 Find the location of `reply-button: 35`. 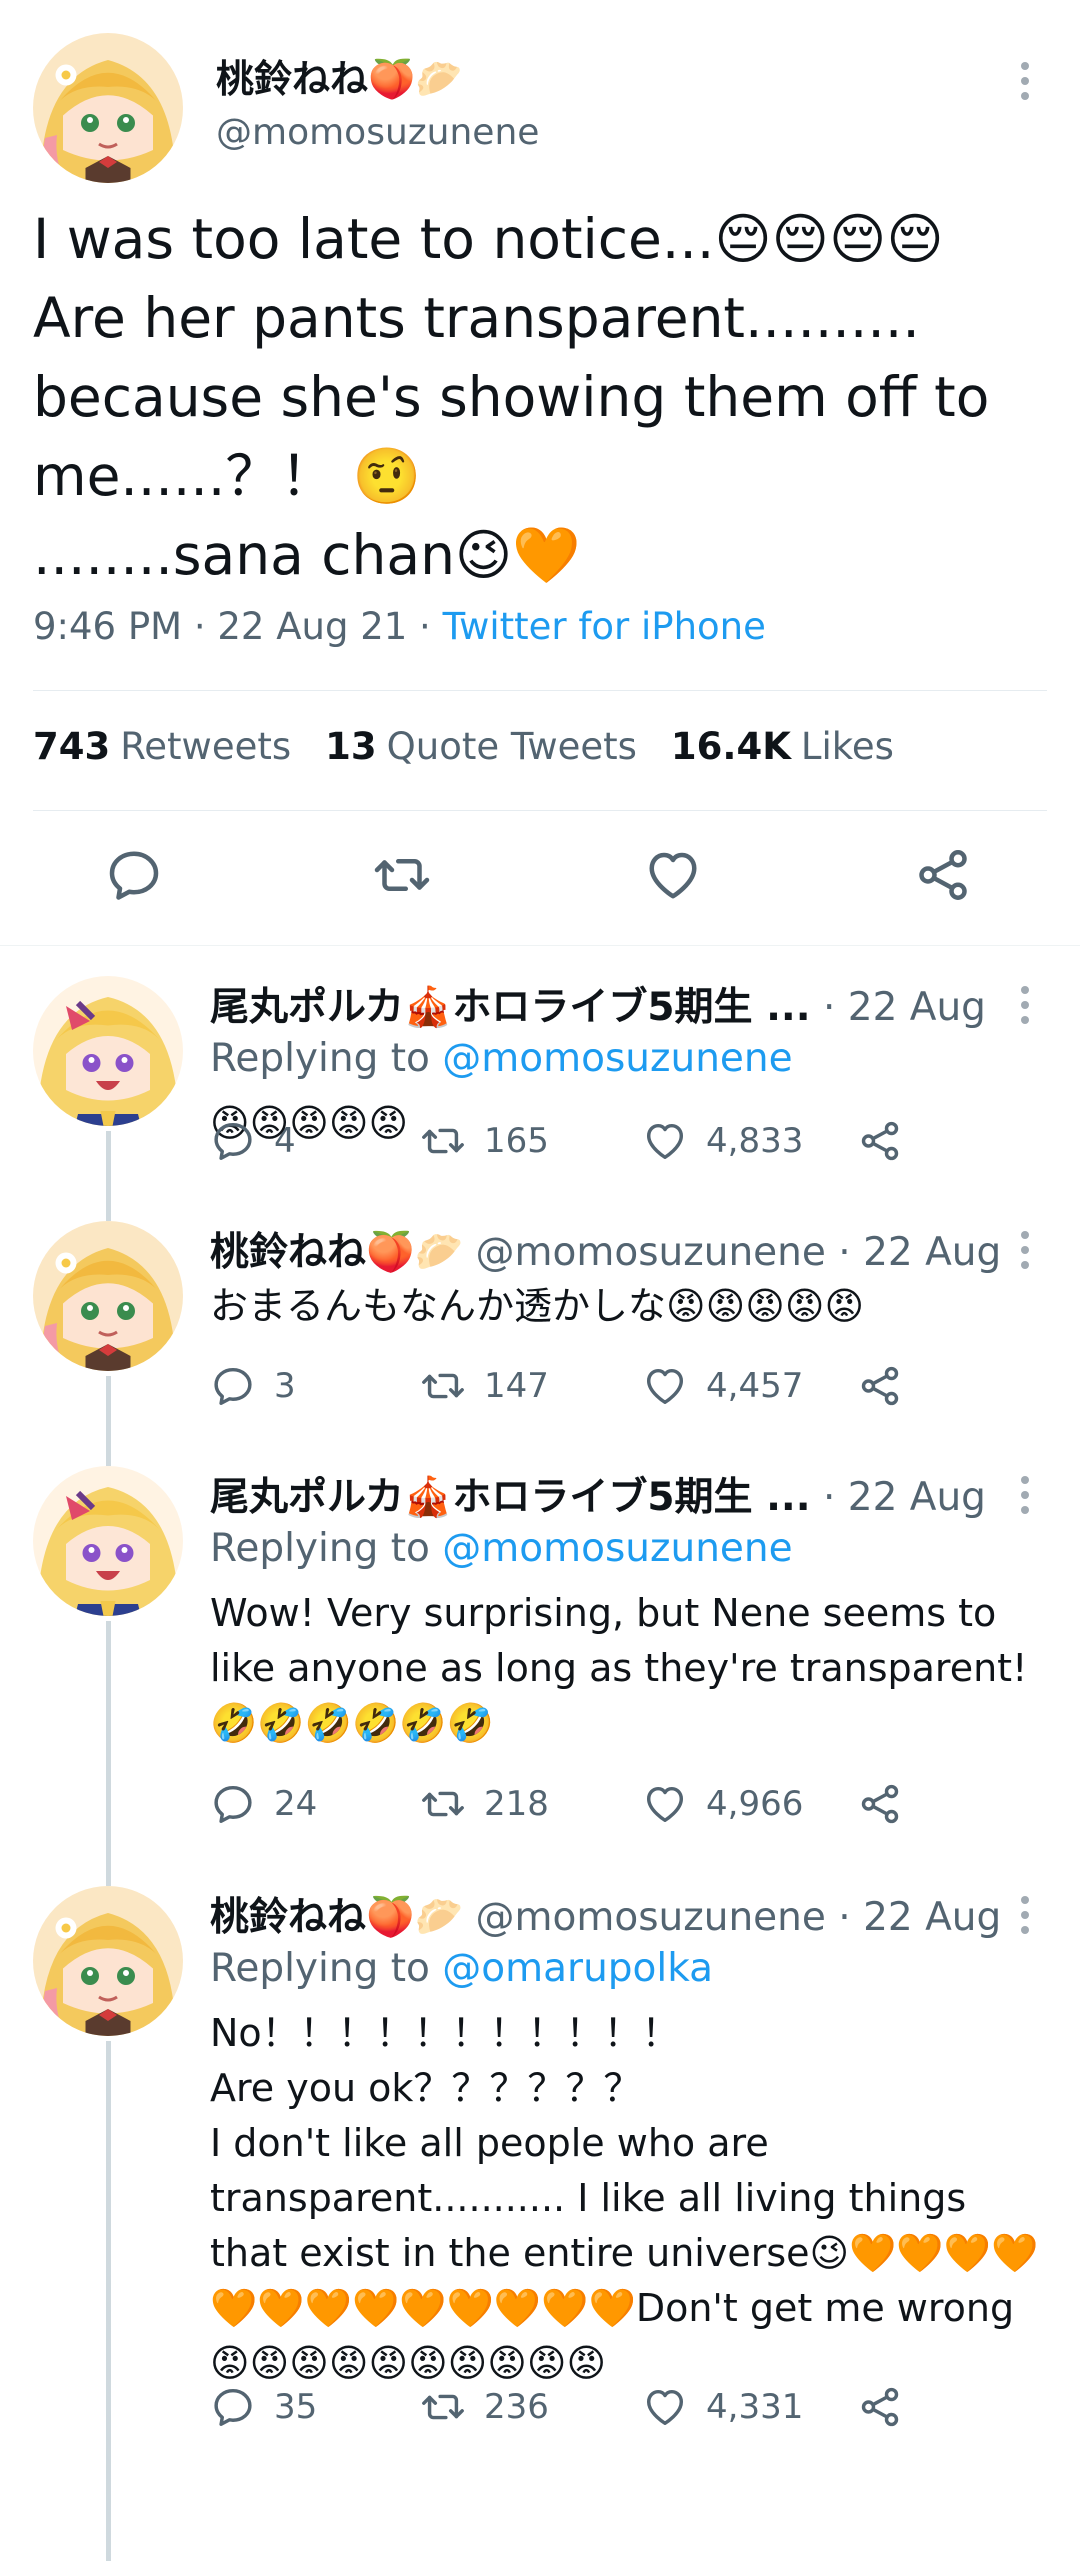

reply-button: 35 is located at coordinates (315, 2407).